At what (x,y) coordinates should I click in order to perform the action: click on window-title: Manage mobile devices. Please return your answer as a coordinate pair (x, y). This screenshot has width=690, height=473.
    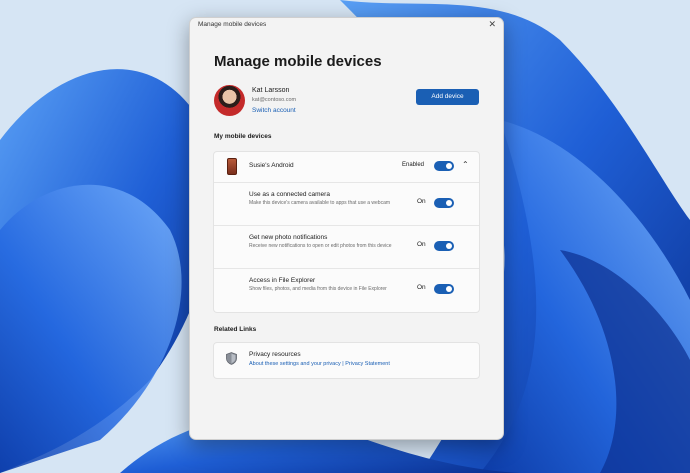
    Looking at the image, I should click on (232, 24).